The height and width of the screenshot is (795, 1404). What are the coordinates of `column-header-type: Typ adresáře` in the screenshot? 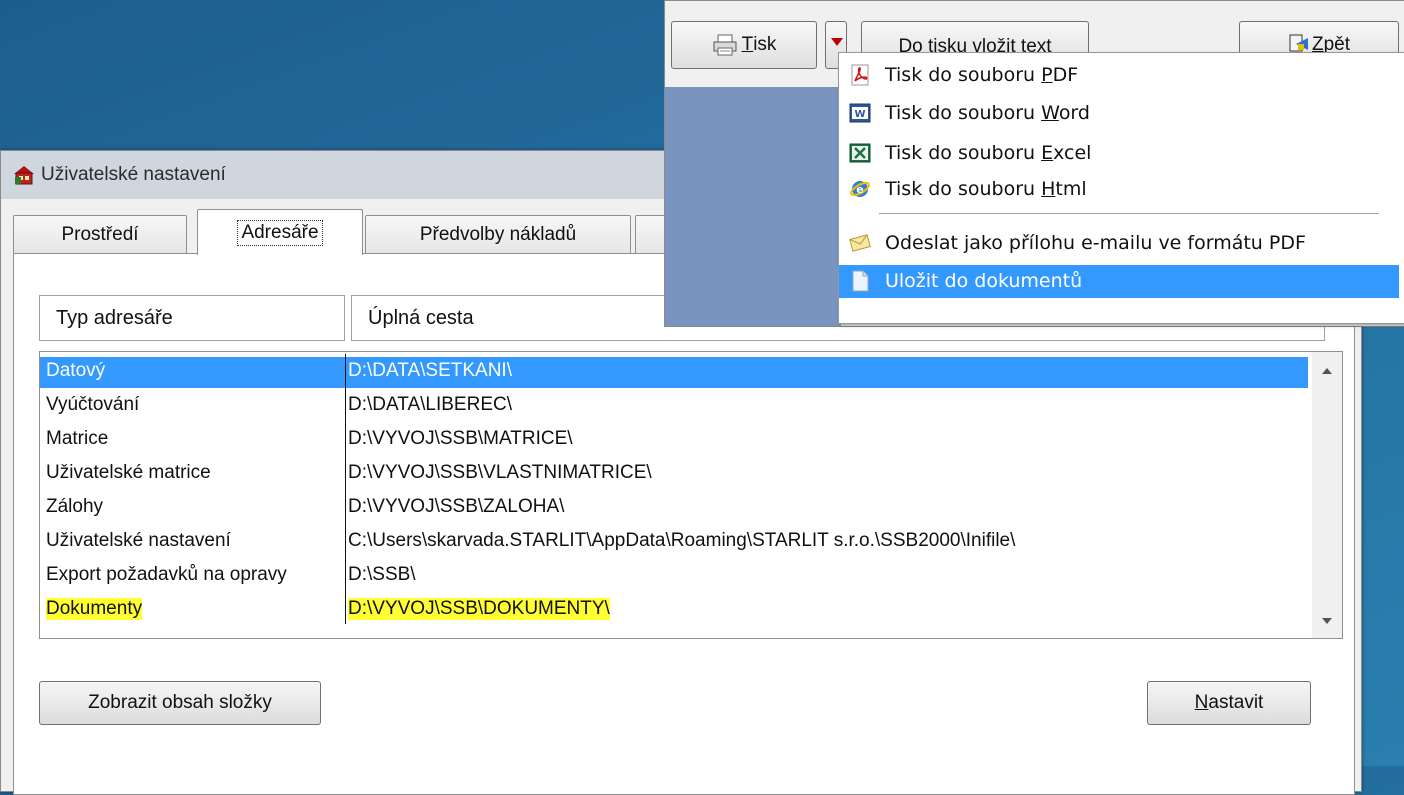 It's located at (192, 318).